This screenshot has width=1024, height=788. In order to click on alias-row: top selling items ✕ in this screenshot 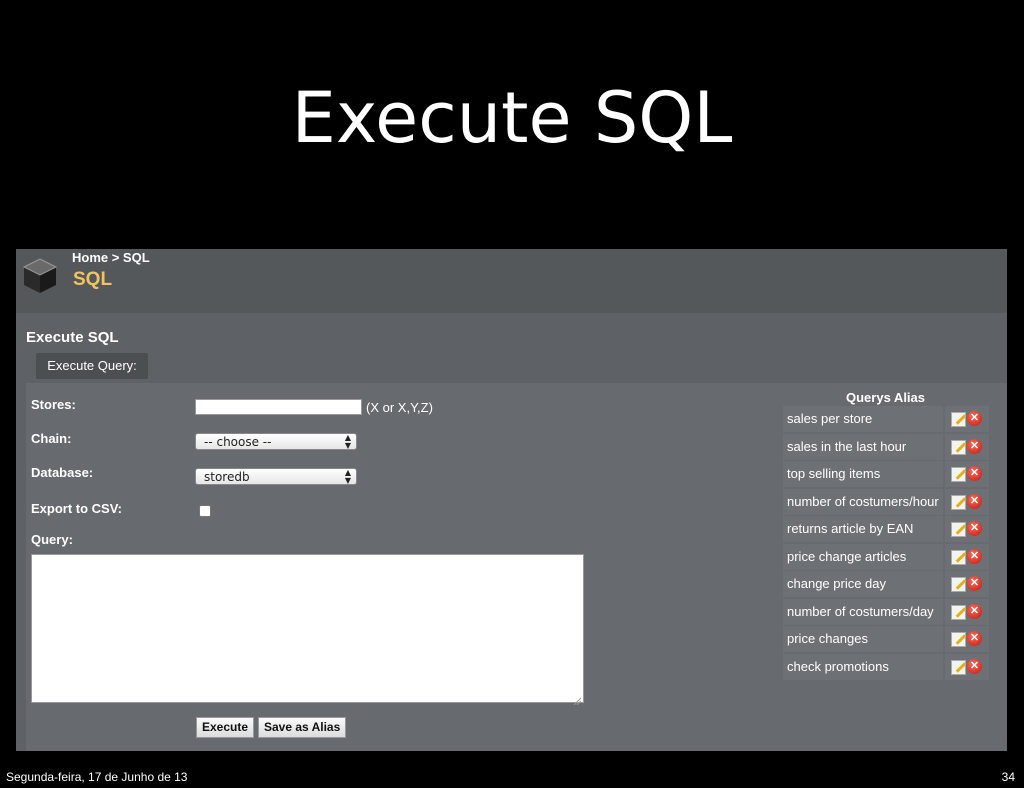, I will do `click(886, 474)`.